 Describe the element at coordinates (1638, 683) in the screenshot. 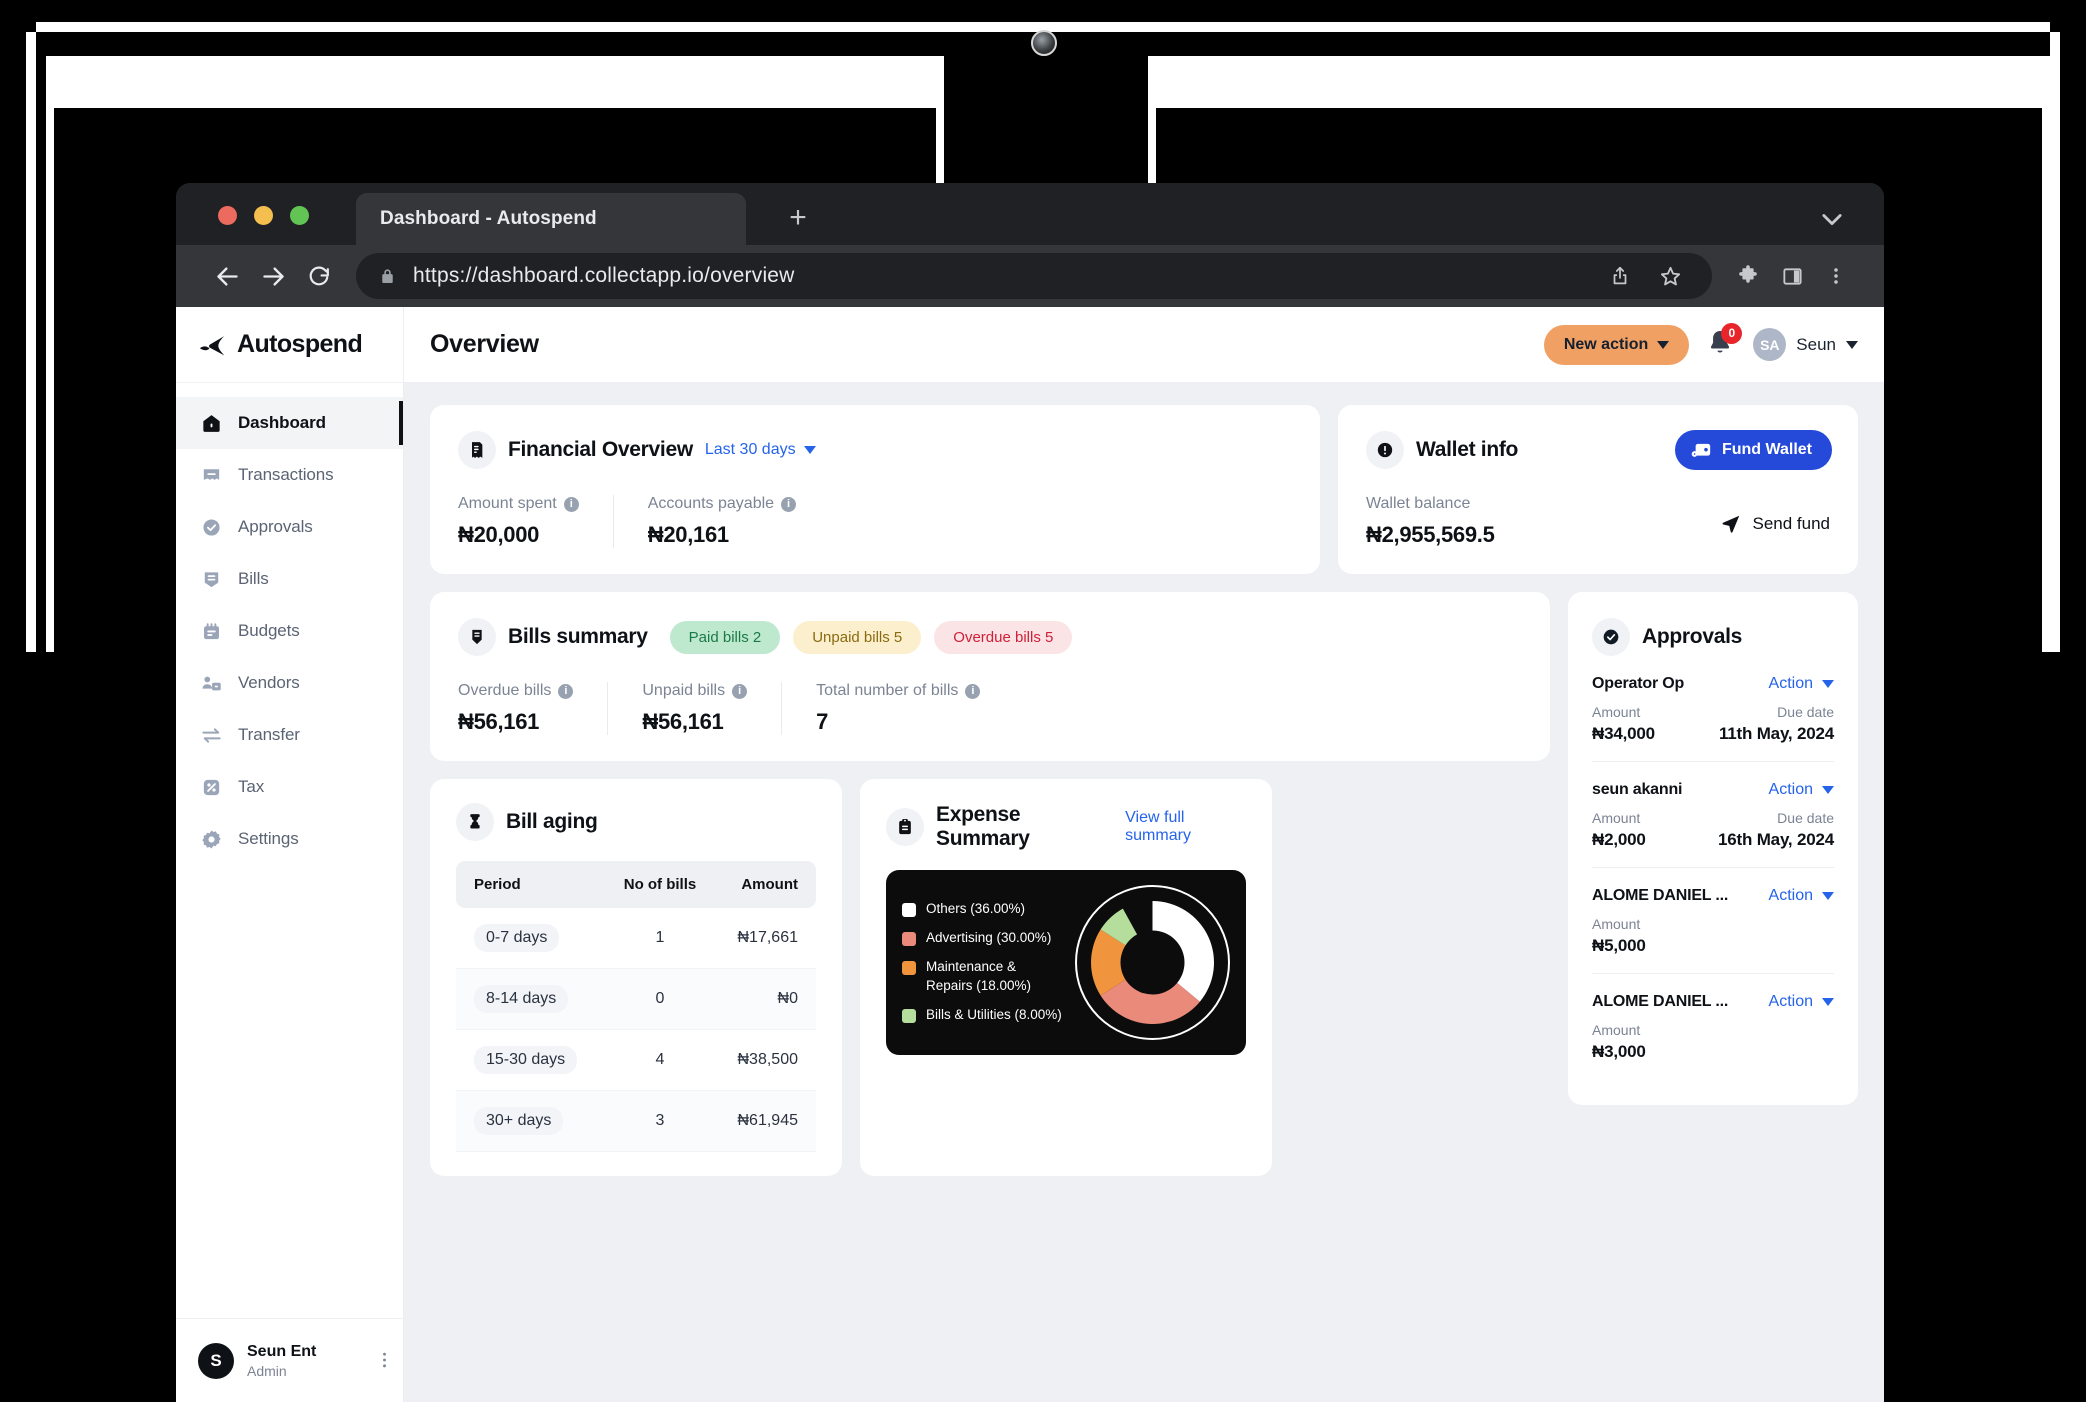

I see `approval-name: Operator Op` at that location.